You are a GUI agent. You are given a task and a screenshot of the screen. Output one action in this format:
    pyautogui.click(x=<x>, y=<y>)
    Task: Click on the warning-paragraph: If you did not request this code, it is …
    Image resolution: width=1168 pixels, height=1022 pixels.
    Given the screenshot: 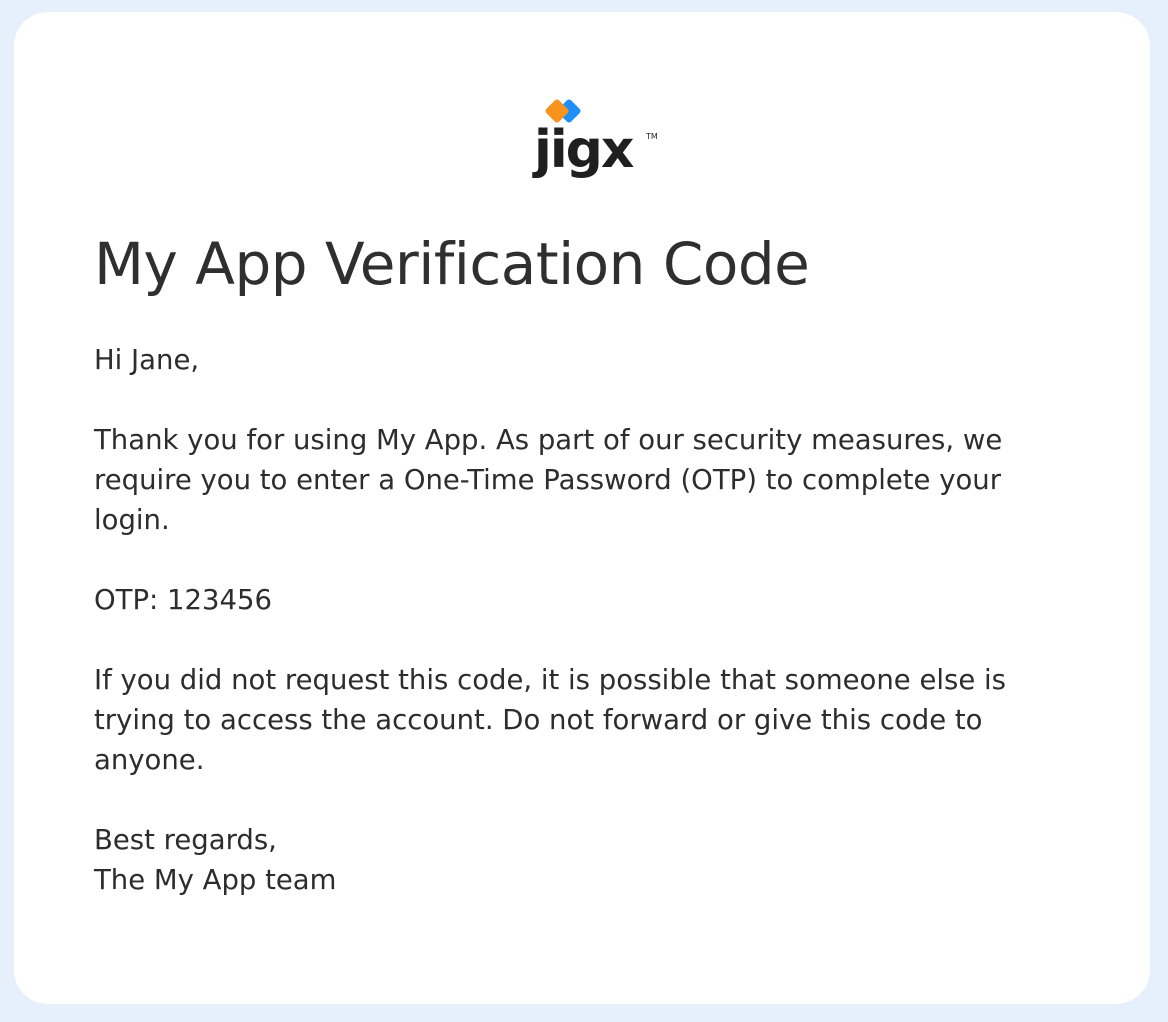 What is the action you would take?
    pyautogui.click(x=550, y=720)
    